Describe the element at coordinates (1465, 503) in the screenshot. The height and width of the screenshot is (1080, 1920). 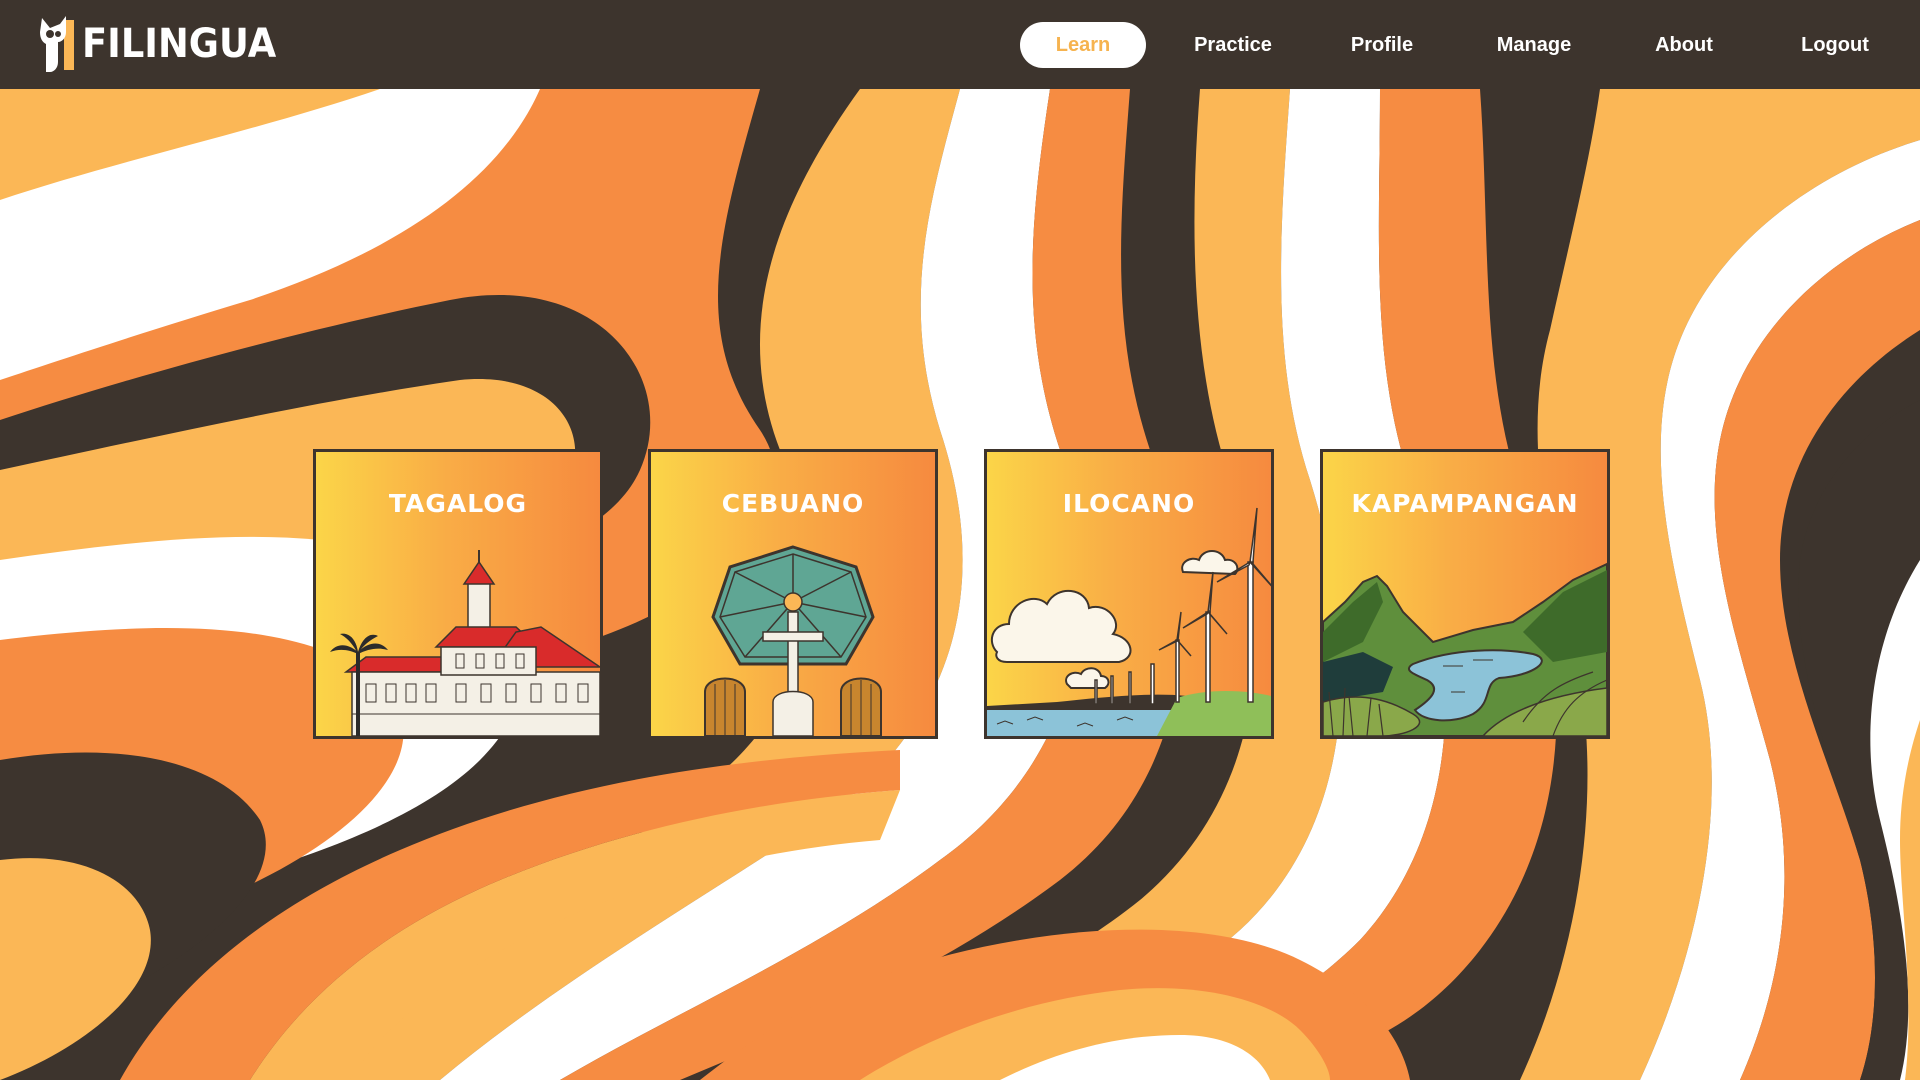
I see `language-card-title: KAPAMPANGAN` at that location.